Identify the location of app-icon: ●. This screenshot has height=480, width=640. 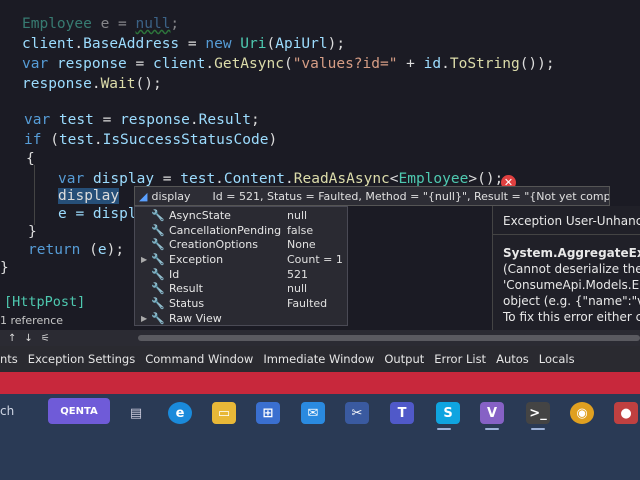
(626, 413).